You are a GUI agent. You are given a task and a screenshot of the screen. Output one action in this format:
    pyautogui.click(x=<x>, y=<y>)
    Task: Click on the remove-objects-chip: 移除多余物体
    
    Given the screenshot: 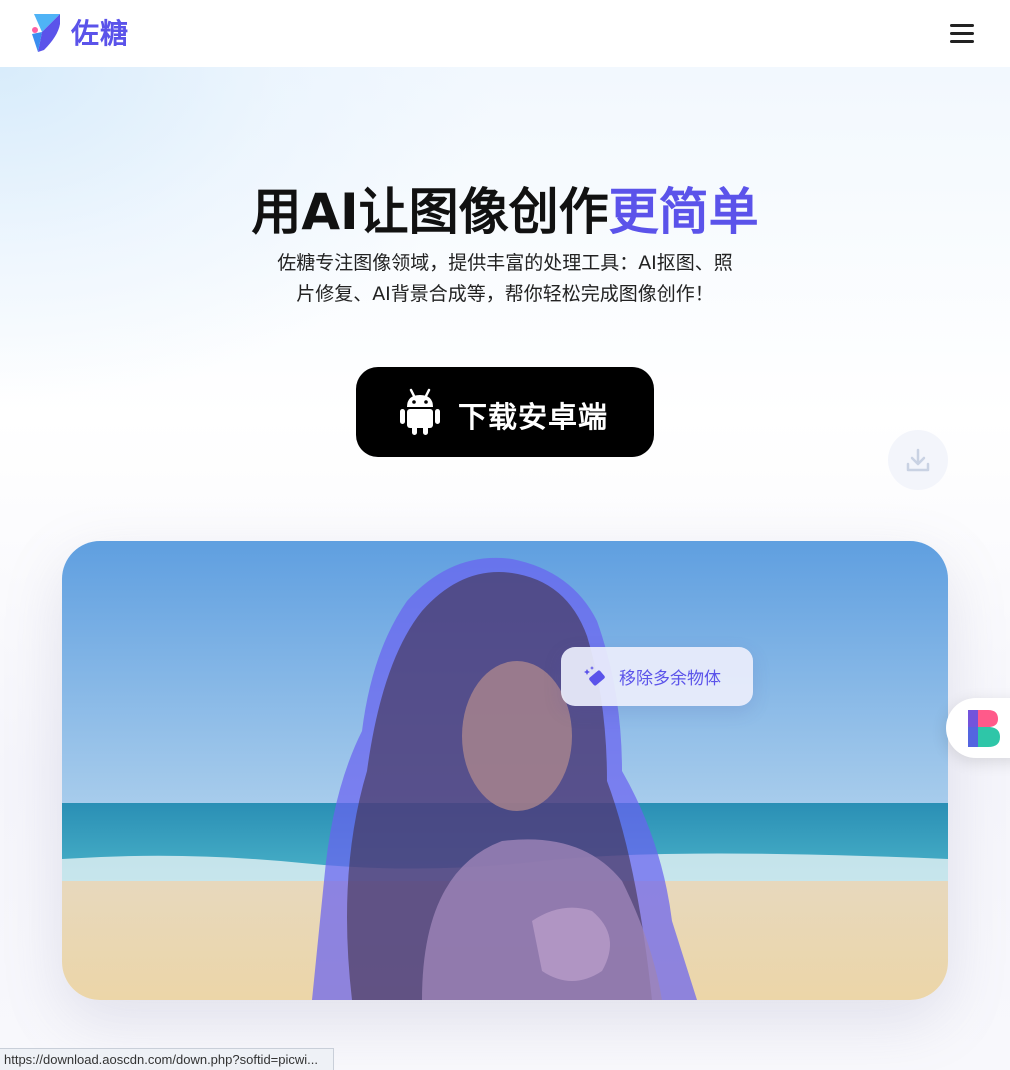 What is the action you would take?
    pyautogui.click(x=657, y=676)
    